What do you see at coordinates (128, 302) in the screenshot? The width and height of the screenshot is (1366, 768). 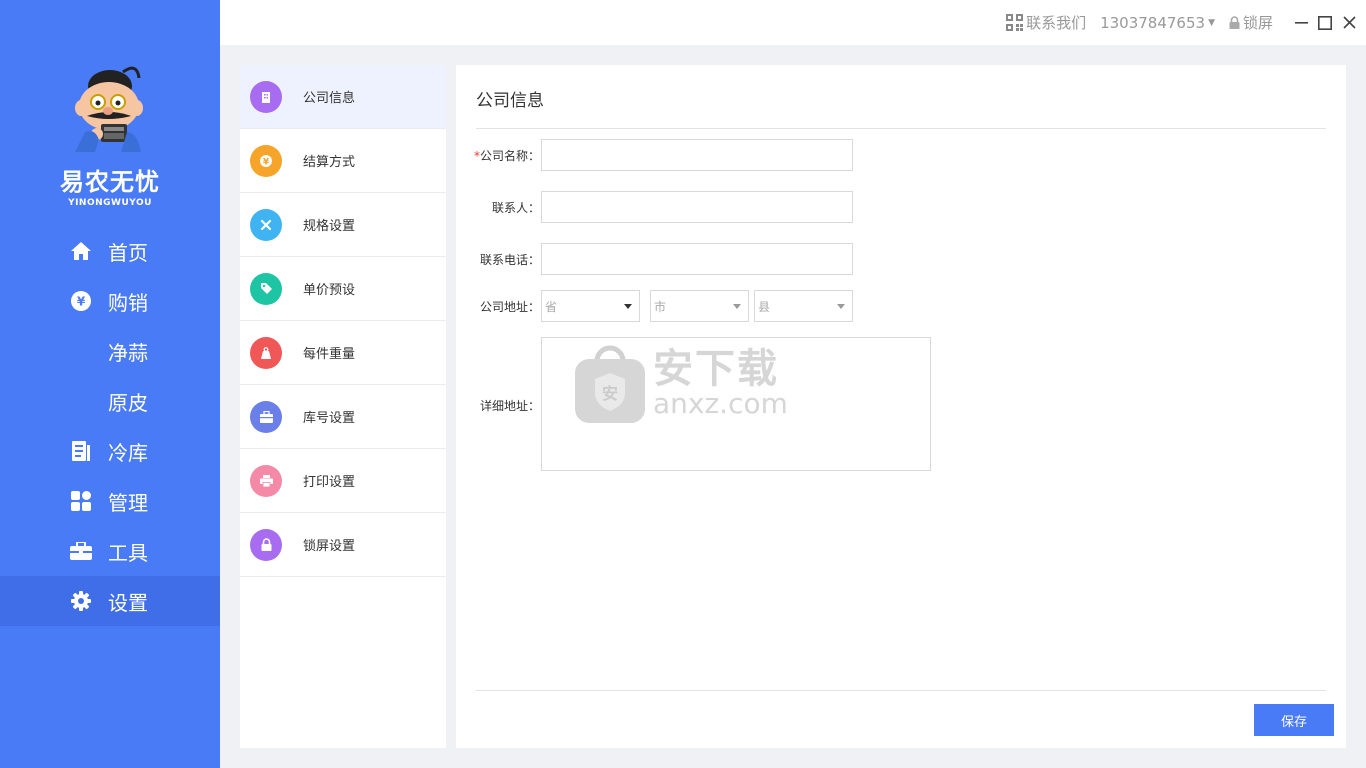 I see `nav-label: 购销` at bounding box center [128, 302].